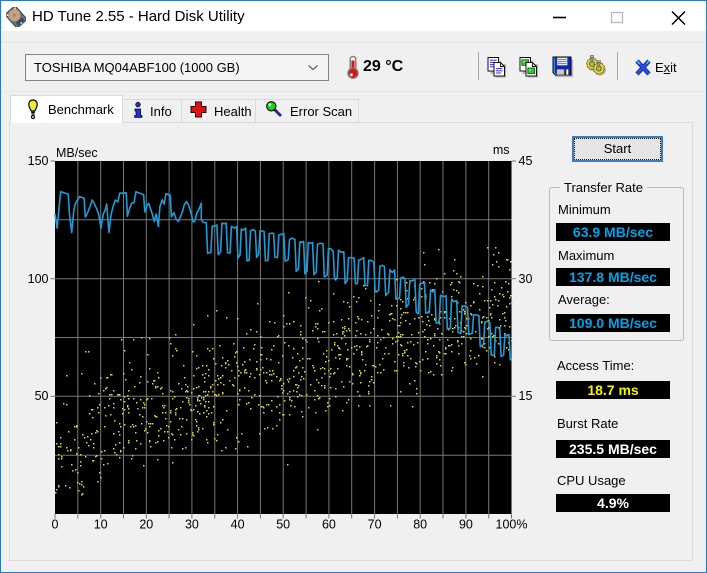 The image size is (707, 573). What do you see at coordinates (329, 525) in the screenshot?
I see `svg-text: 60` at bounding box center [329, 525].